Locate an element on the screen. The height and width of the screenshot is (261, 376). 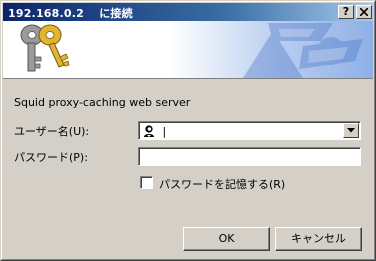
username-dropdown-button is located at coordinates (351, 130).